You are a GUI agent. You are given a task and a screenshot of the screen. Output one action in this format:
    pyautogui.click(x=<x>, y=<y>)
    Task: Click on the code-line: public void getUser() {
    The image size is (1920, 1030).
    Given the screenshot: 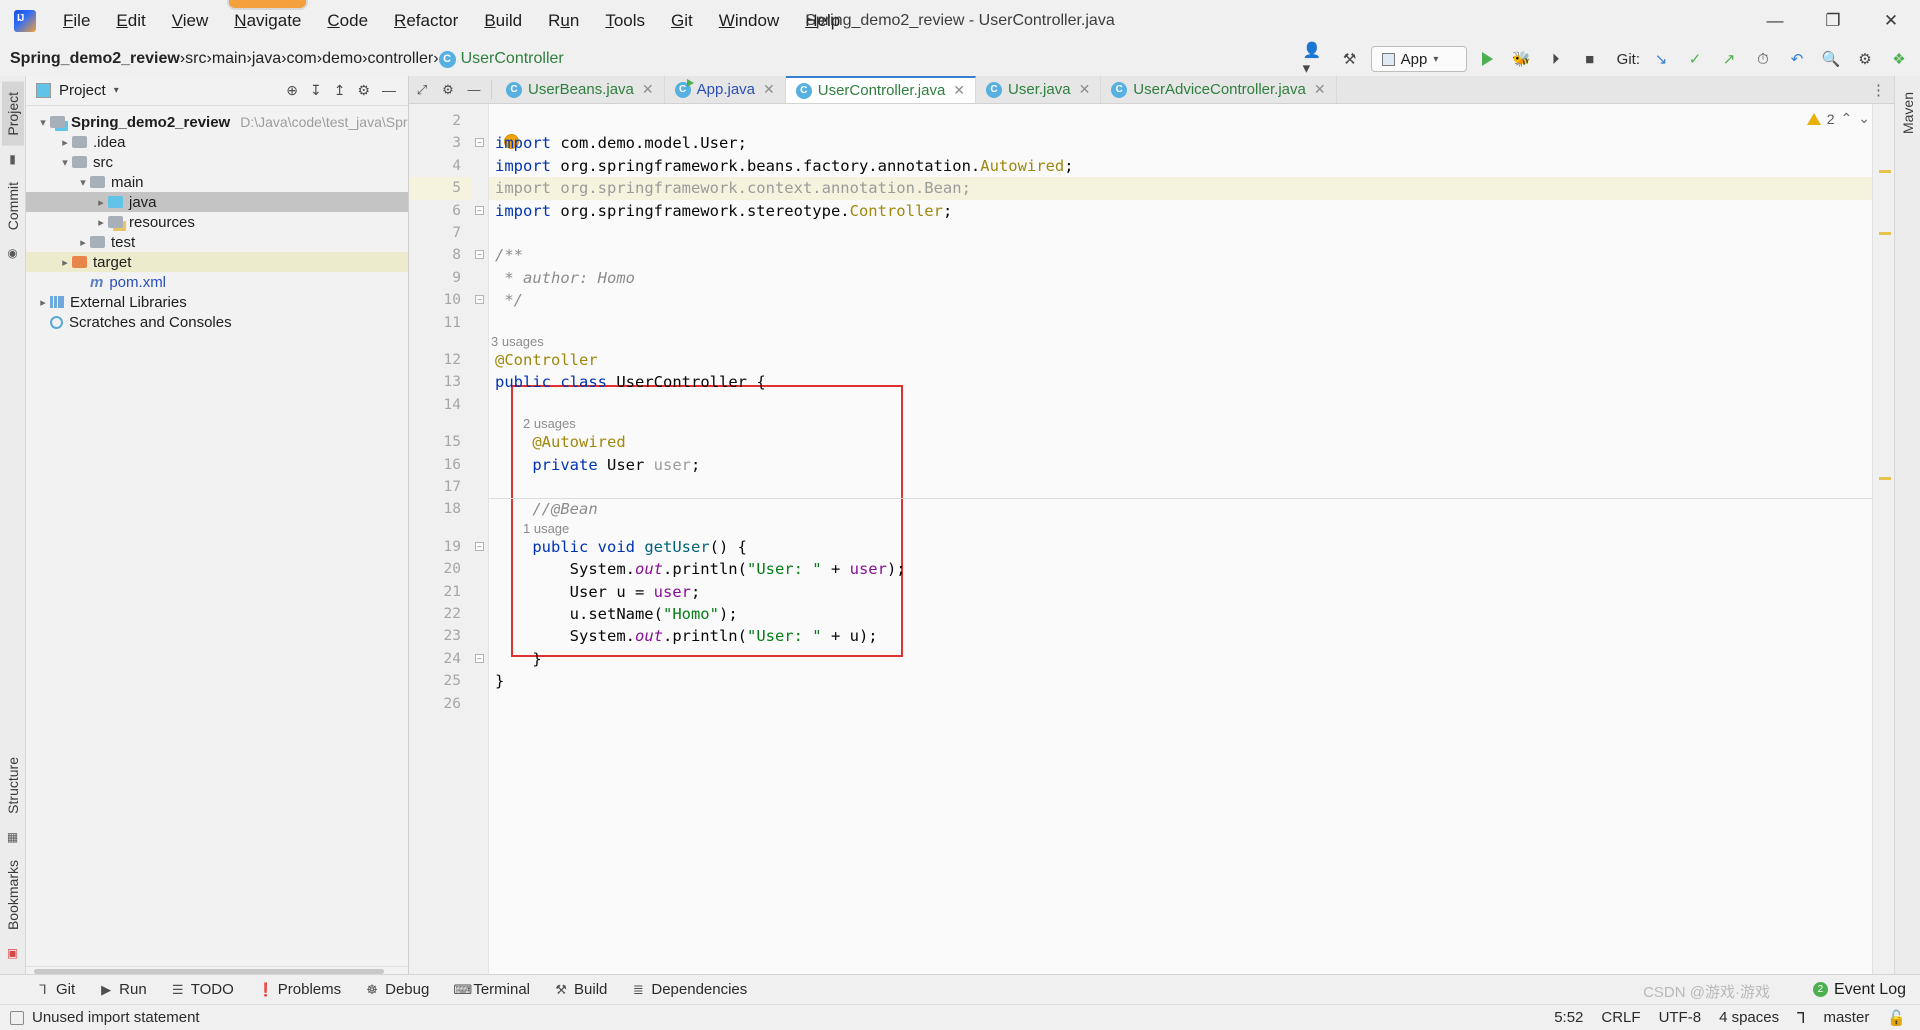 What is the action you would take?
    pyautogui.click(x=621, y=547)
    